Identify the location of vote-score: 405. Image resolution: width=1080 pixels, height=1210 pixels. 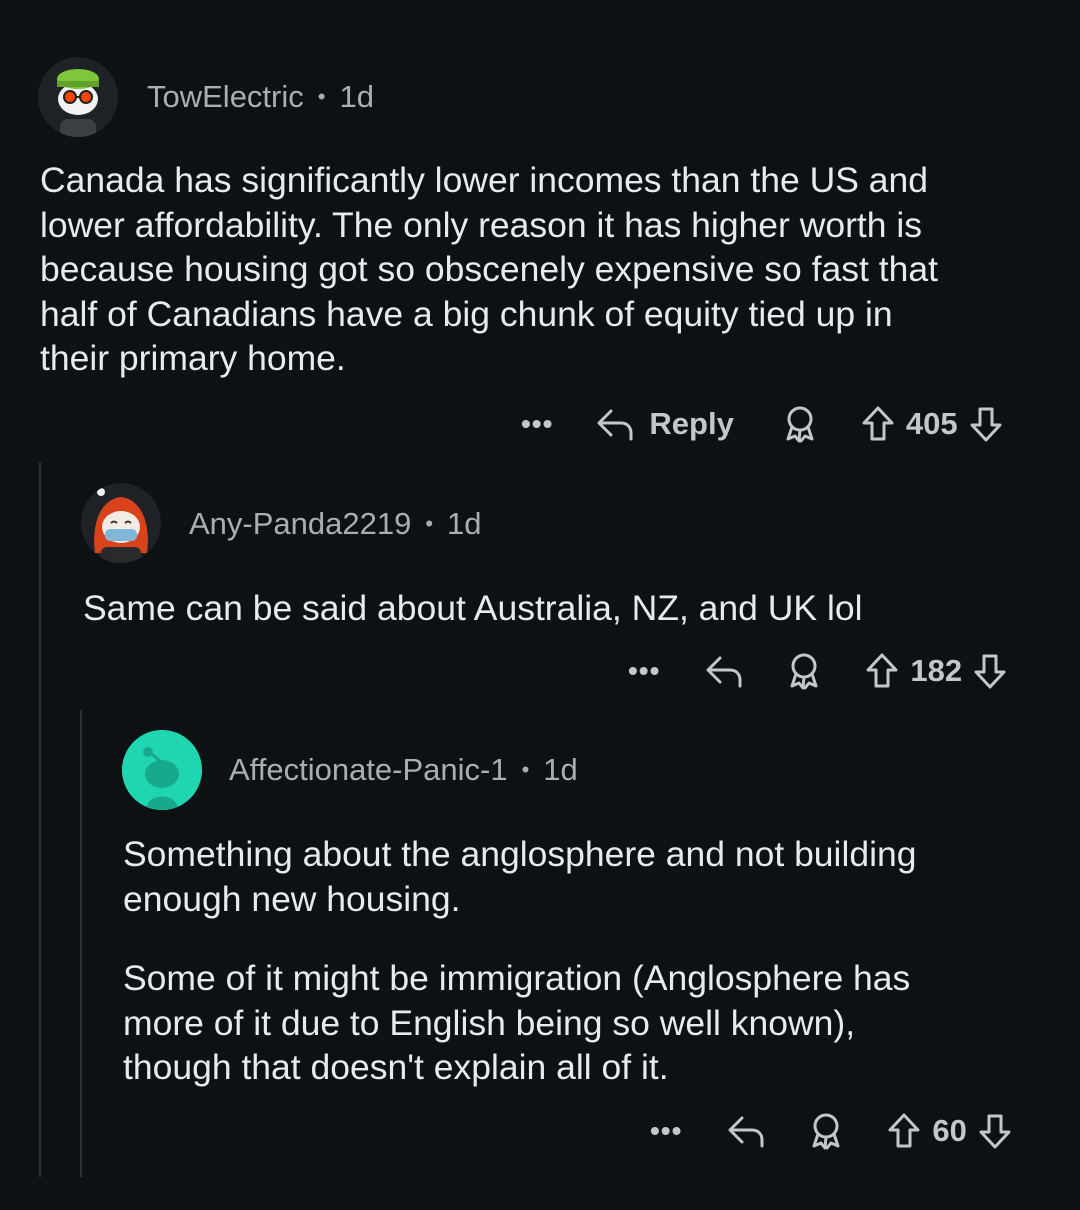
(931, 423).